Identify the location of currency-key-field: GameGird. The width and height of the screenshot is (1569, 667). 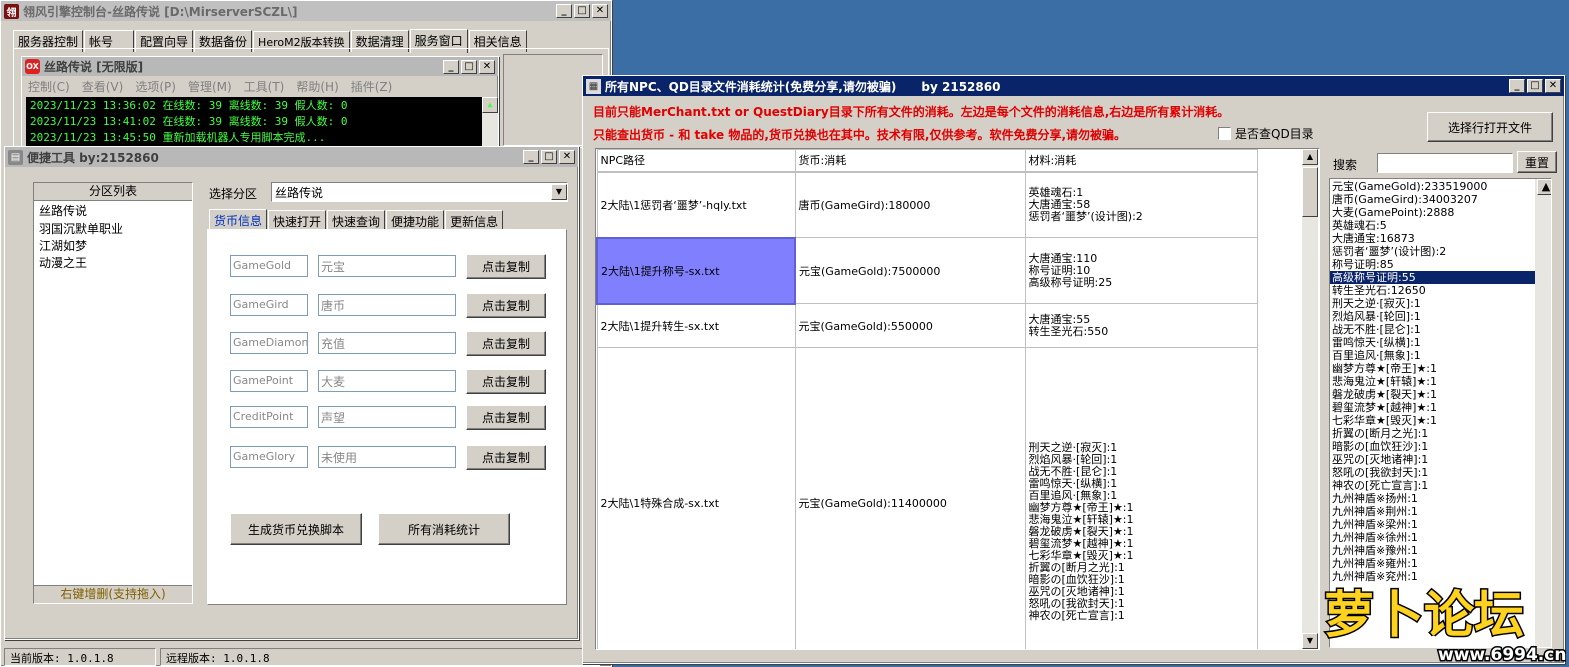
(269, 305).